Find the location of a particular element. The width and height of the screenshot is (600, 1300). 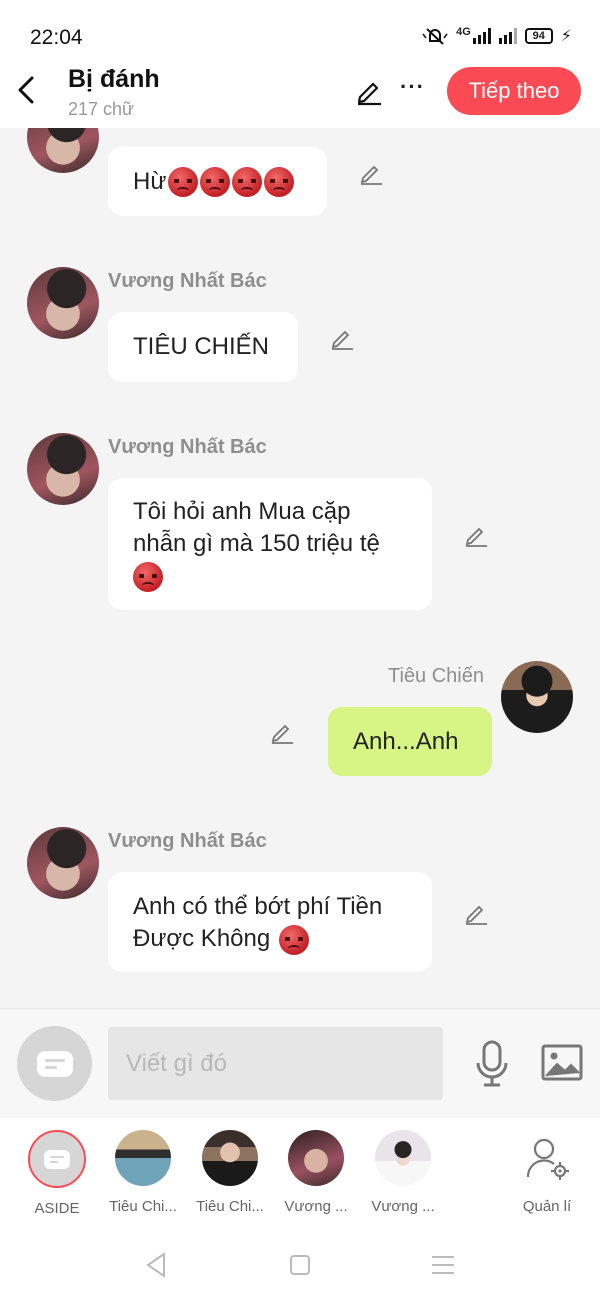

input-bar is located at coordinates (300, 1063).